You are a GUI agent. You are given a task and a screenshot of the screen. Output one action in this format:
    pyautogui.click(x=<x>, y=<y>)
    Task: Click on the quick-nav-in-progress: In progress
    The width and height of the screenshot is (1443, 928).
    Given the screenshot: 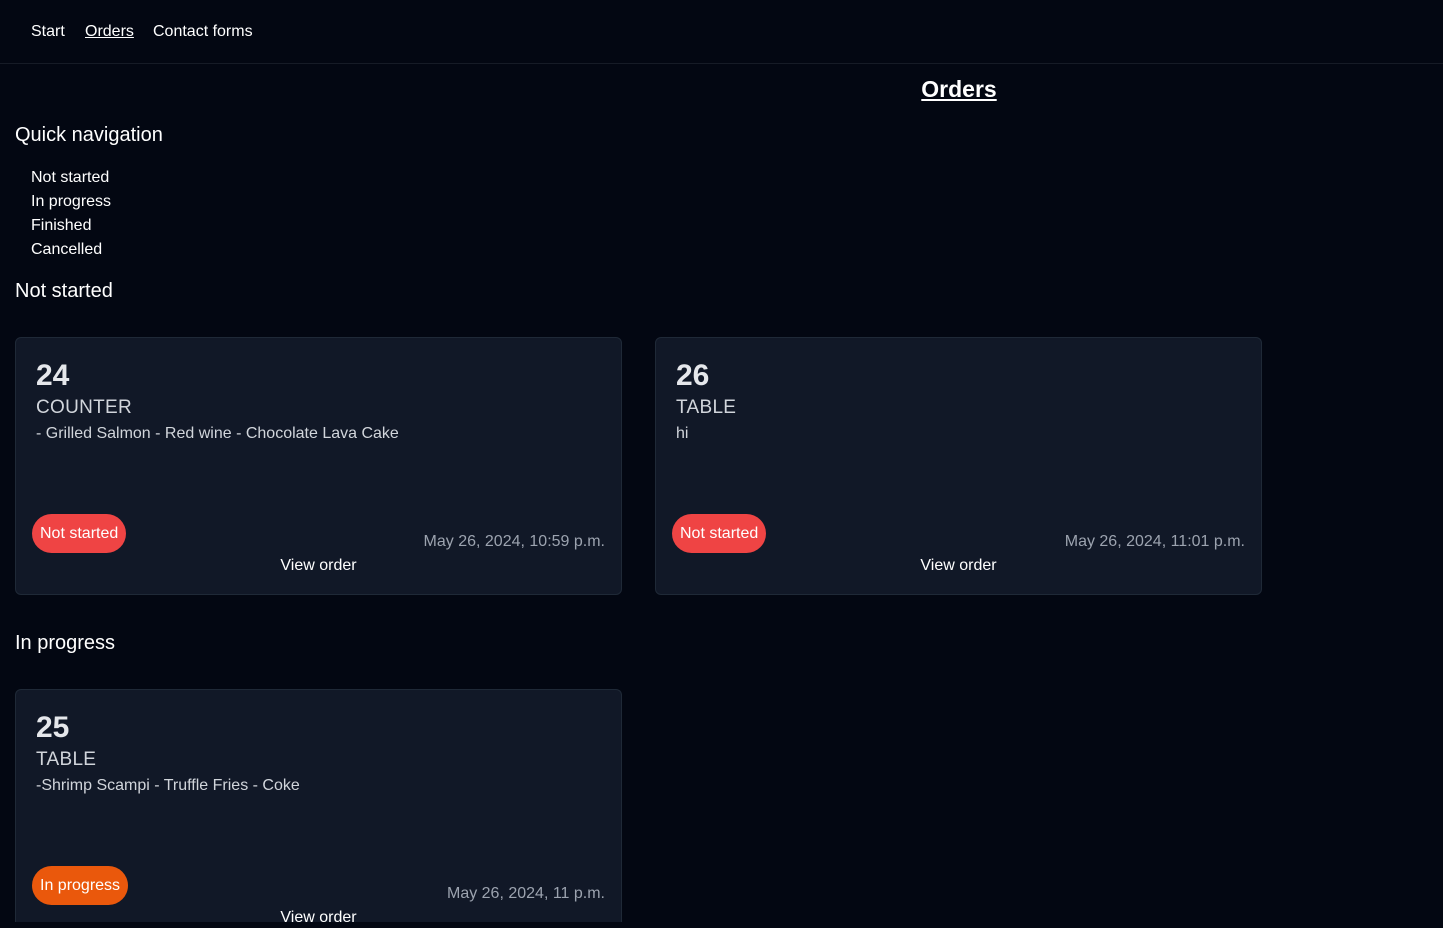 What is the action you would take?
    pyautogui.click(x=71, y=201)
    